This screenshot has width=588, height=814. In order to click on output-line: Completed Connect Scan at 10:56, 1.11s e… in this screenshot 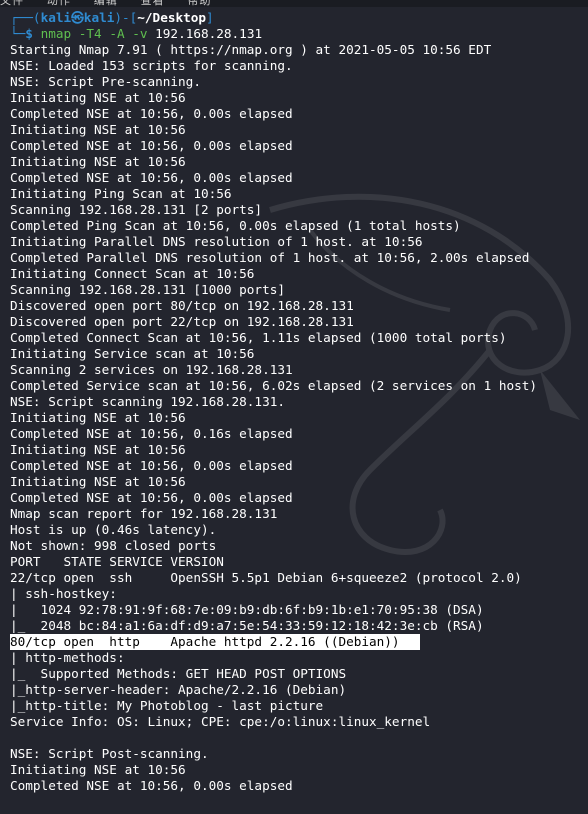, I will do `click(258, 337)`.